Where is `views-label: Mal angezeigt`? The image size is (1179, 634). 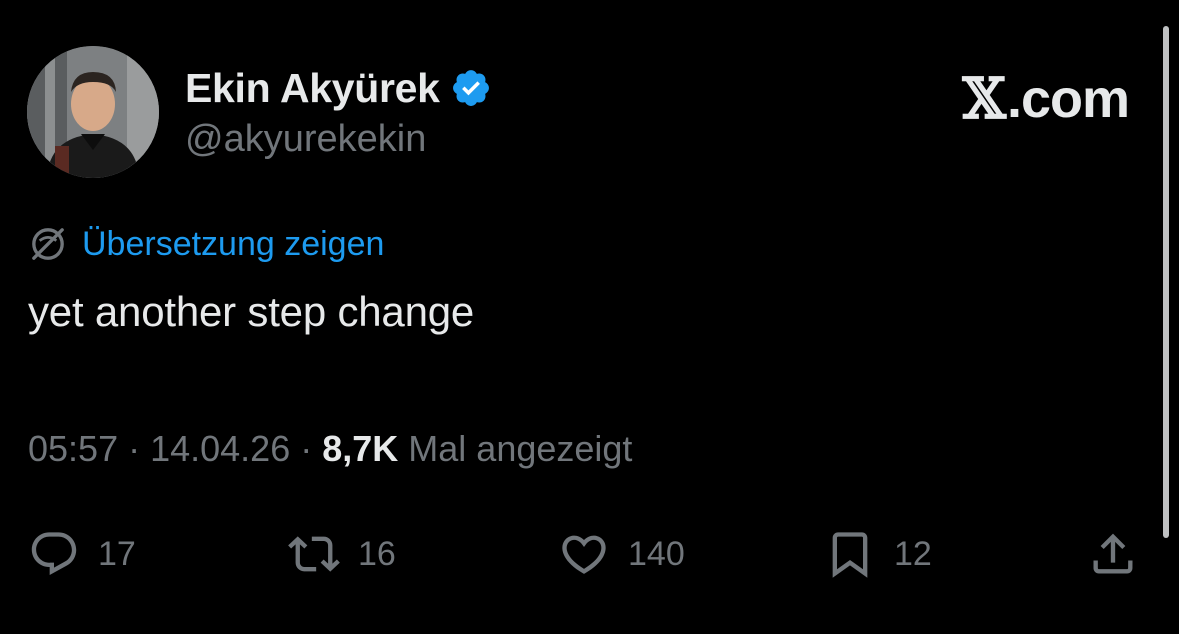 views-label: Mal angezeigt is located at coordinates (515, 448).